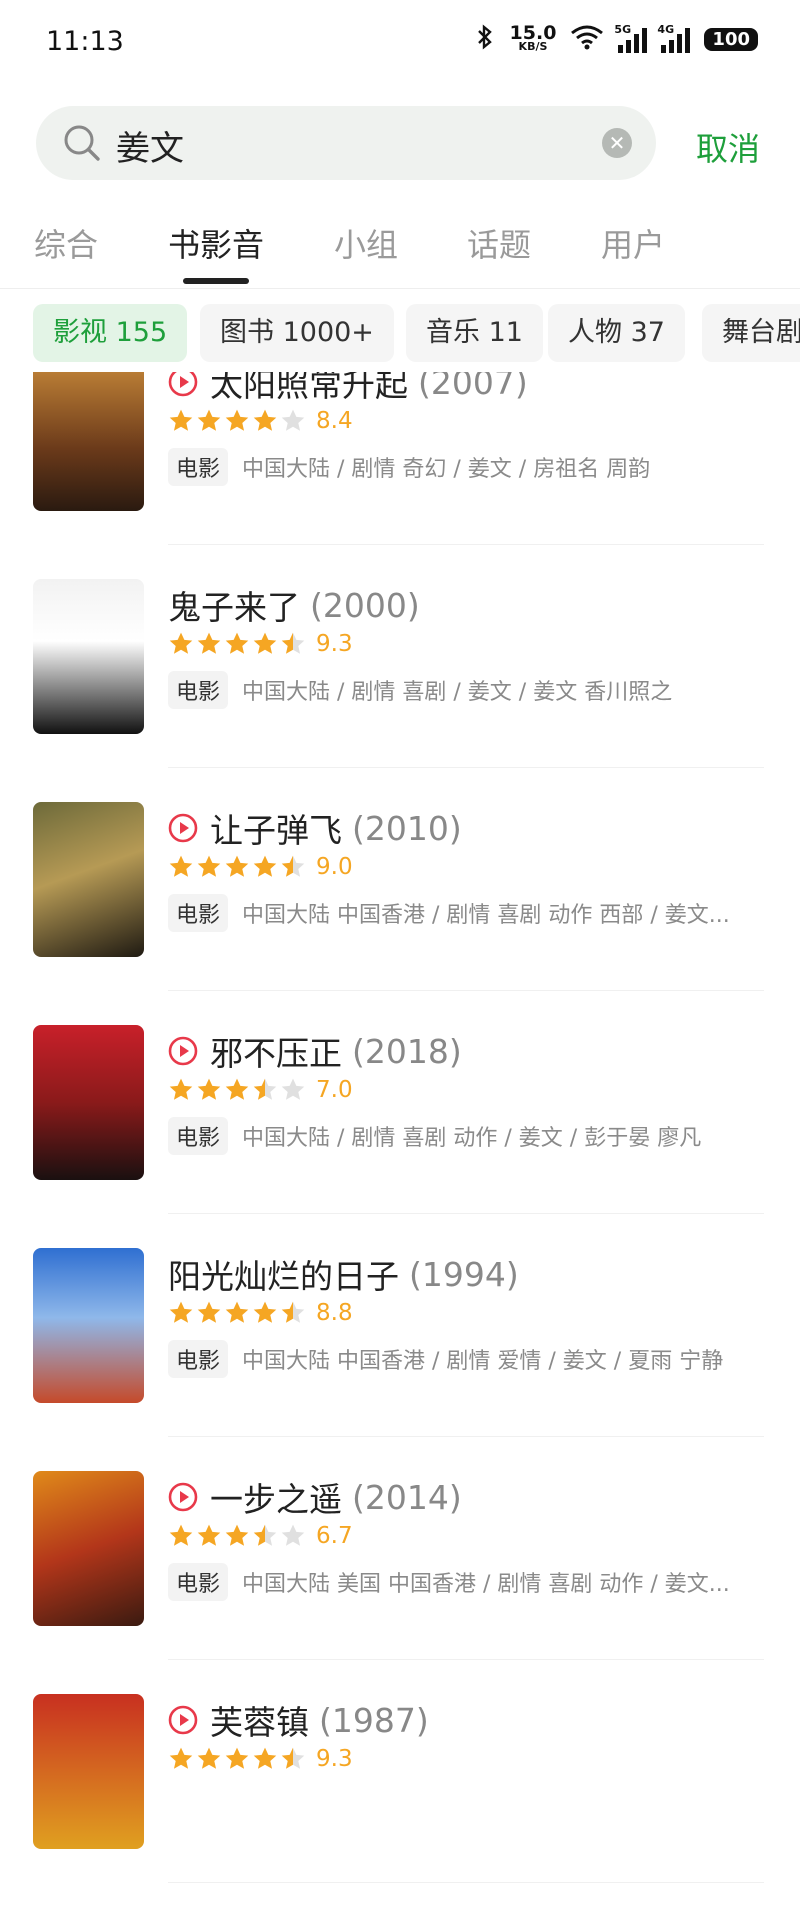 The image size is (800, 1917). Describe the element at coordinates (751, 333) in the screenshot. I see `filter-chip-stage: 舞台剧` at that location.